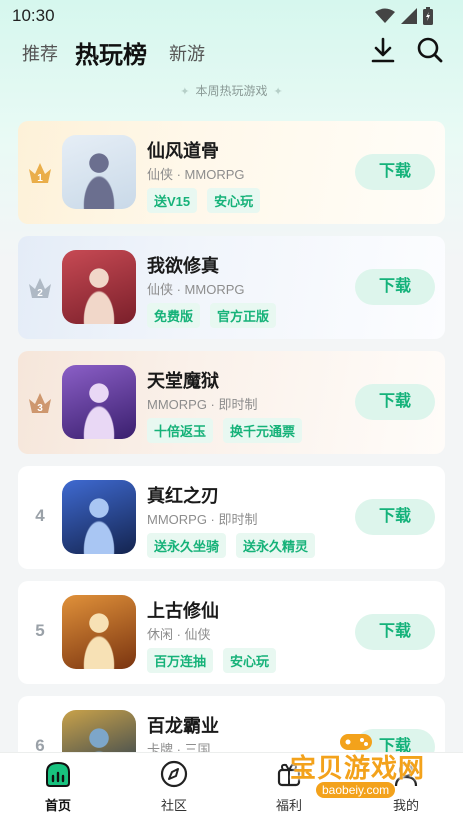  Describe the element at coordinates (231, 54) in the screenshot. I see `header: 推荐 热玩榜 新游` at that location.